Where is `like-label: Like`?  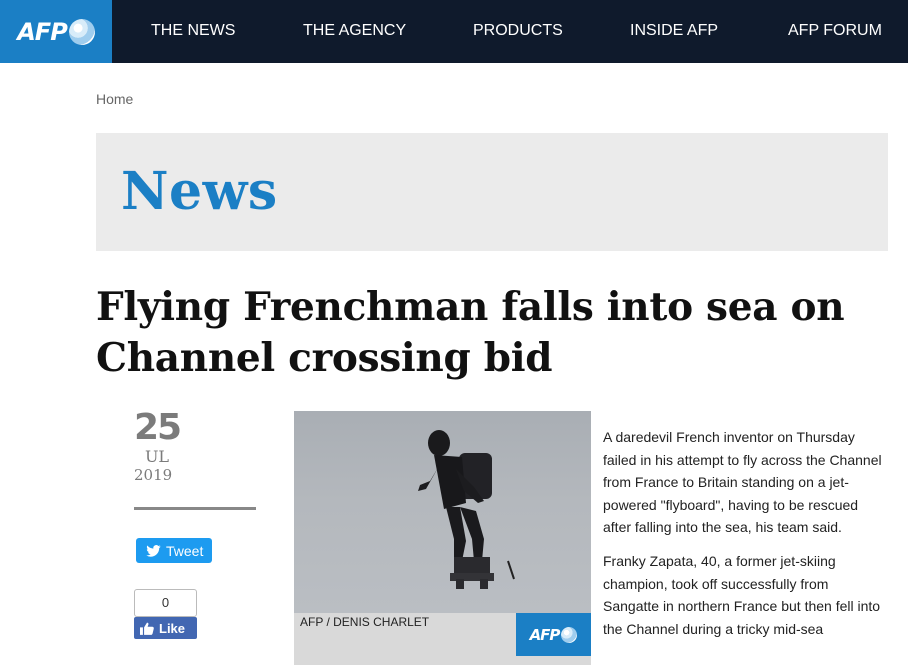 like-label: Like is located at coordinates (172, 628).